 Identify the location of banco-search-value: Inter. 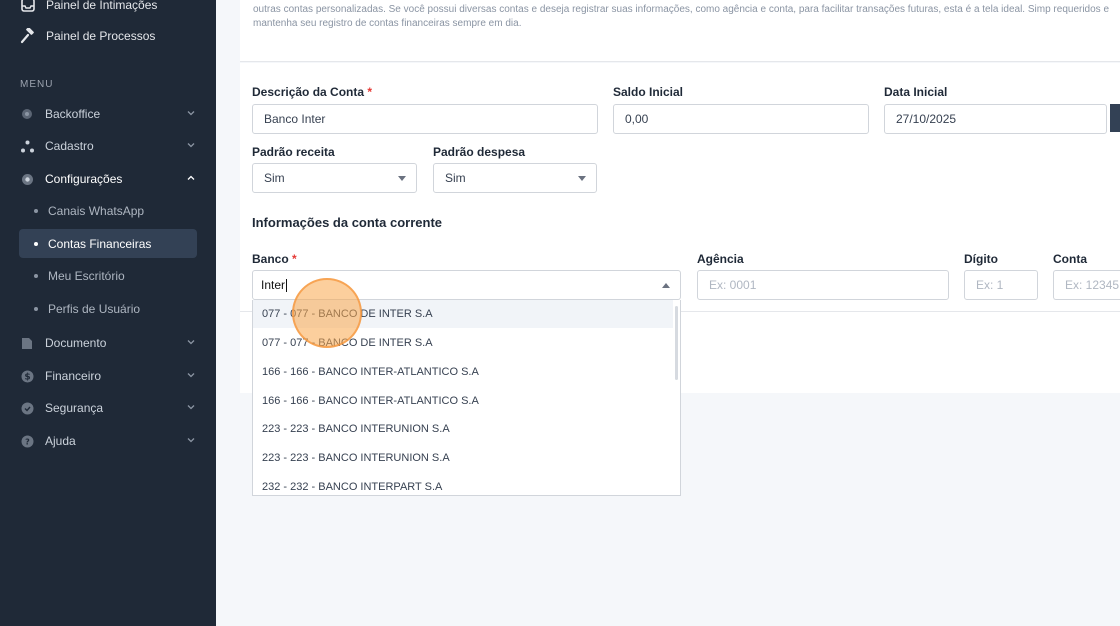
(273, 285).